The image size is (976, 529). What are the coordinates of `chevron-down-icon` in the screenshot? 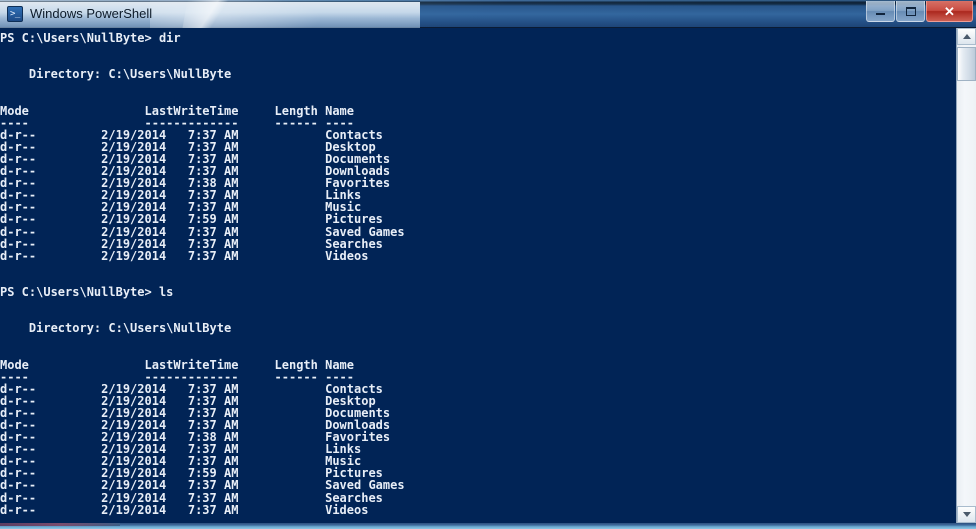 It's located at (966, 514).